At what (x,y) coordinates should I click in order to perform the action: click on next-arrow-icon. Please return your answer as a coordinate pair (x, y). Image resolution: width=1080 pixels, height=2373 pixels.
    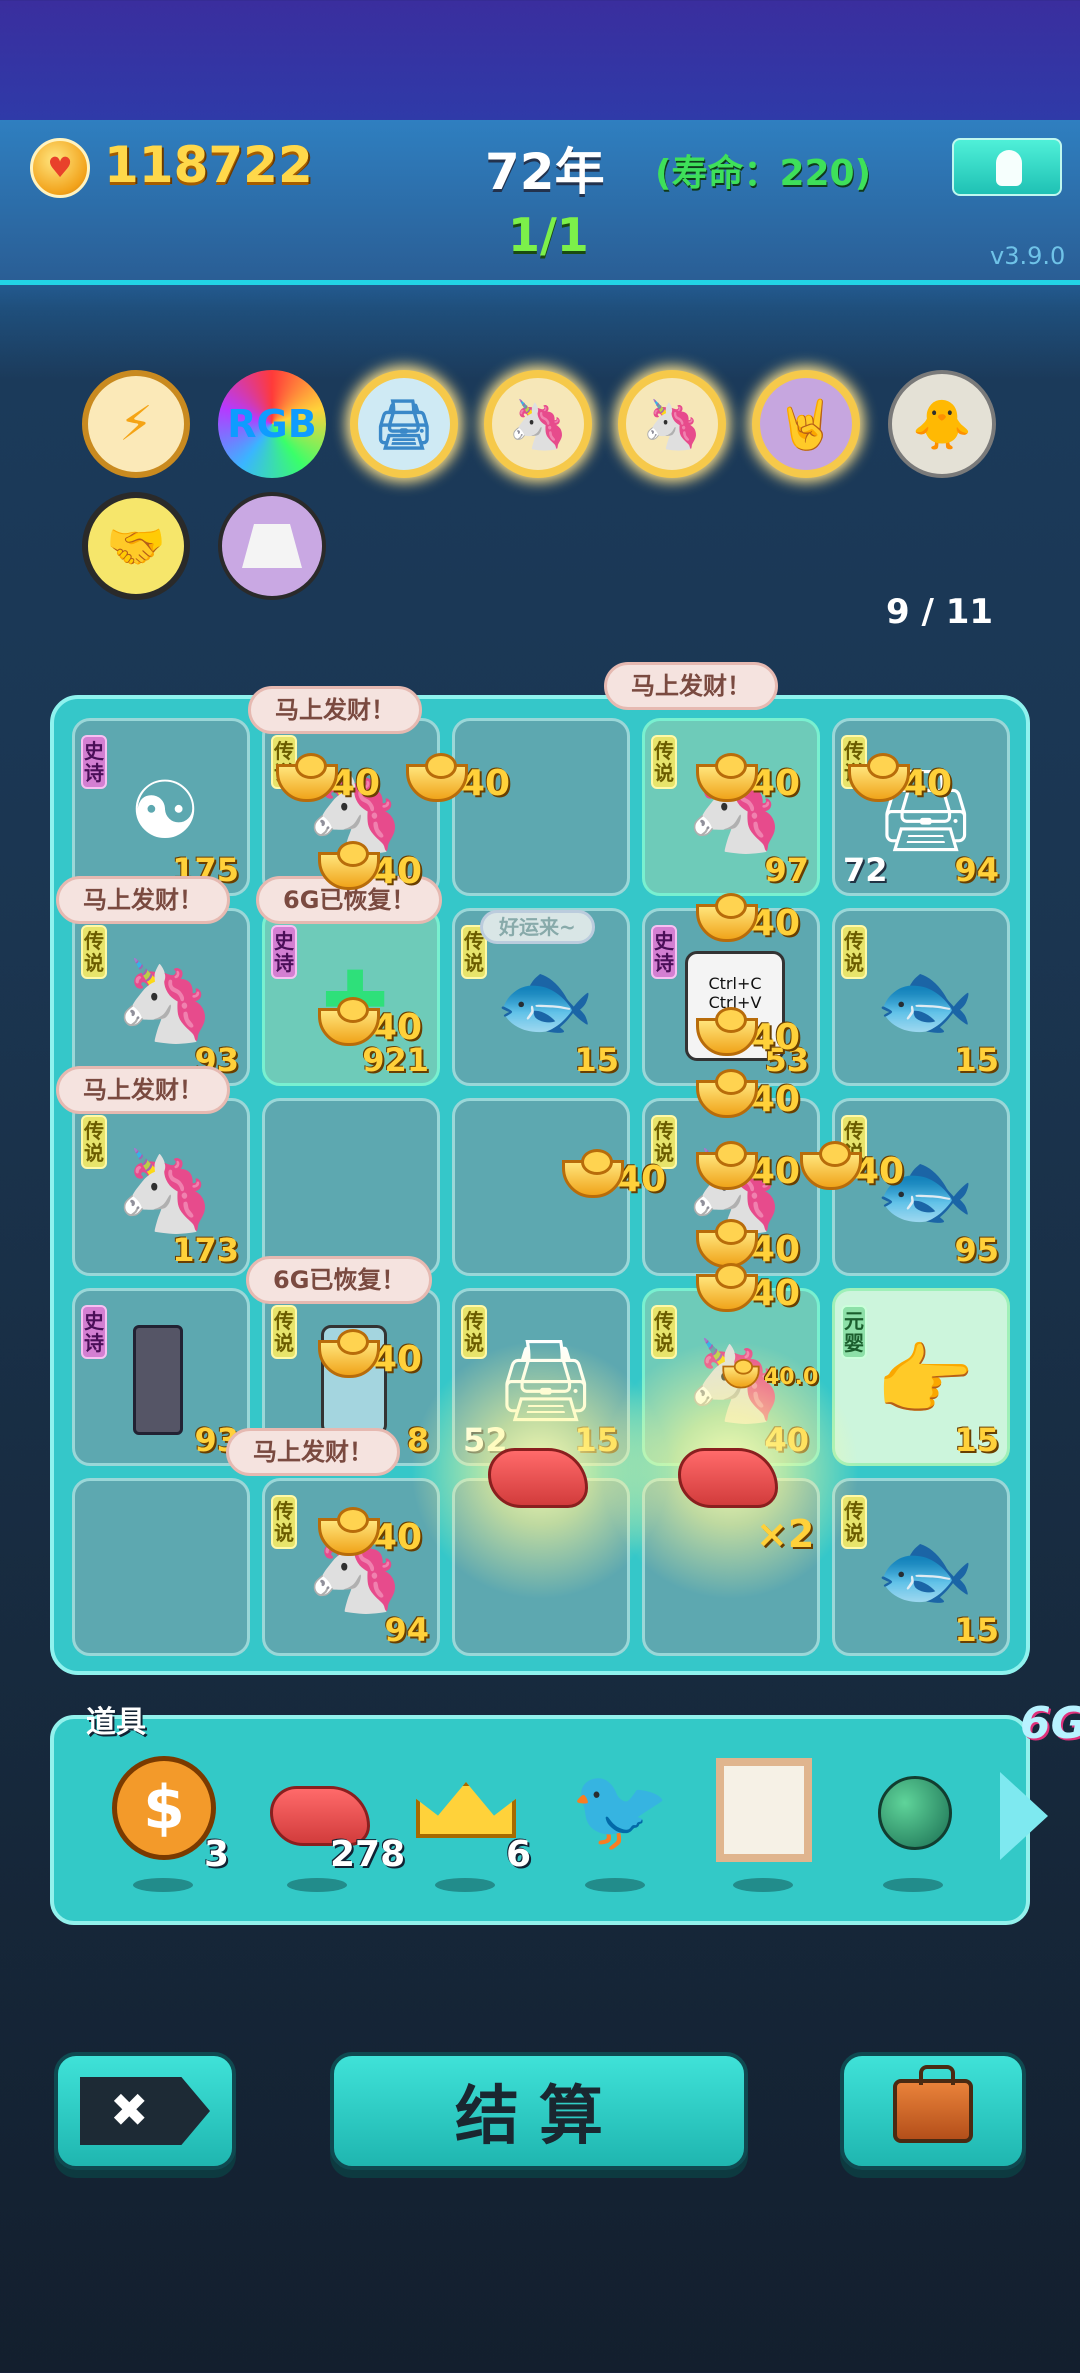
    Looking at the image, I should click on (1024, 1816).